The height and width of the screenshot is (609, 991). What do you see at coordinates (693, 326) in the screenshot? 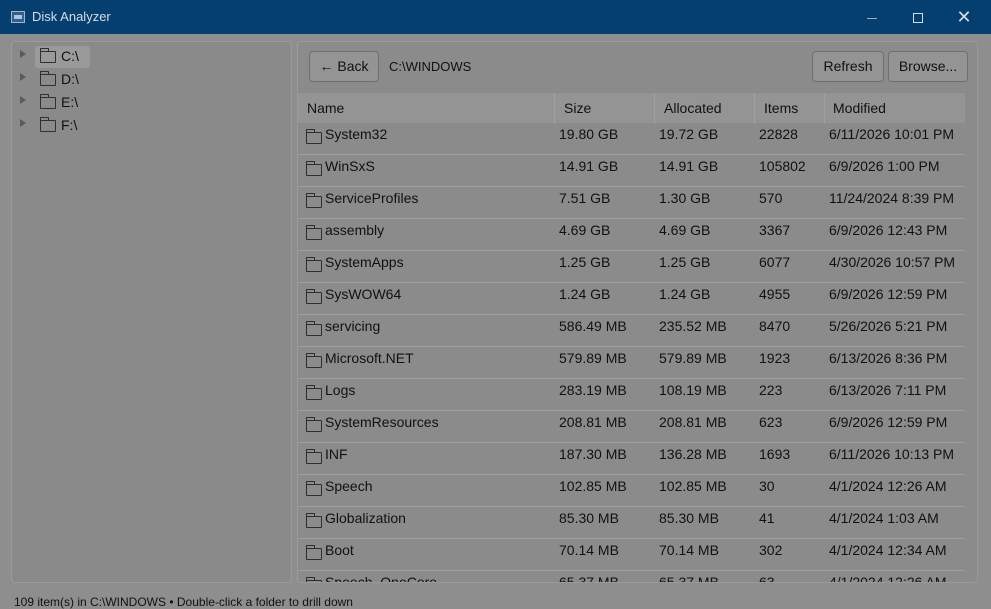
I see `folder-allocated: 235.52 MB` at bounding box center [693, 326].